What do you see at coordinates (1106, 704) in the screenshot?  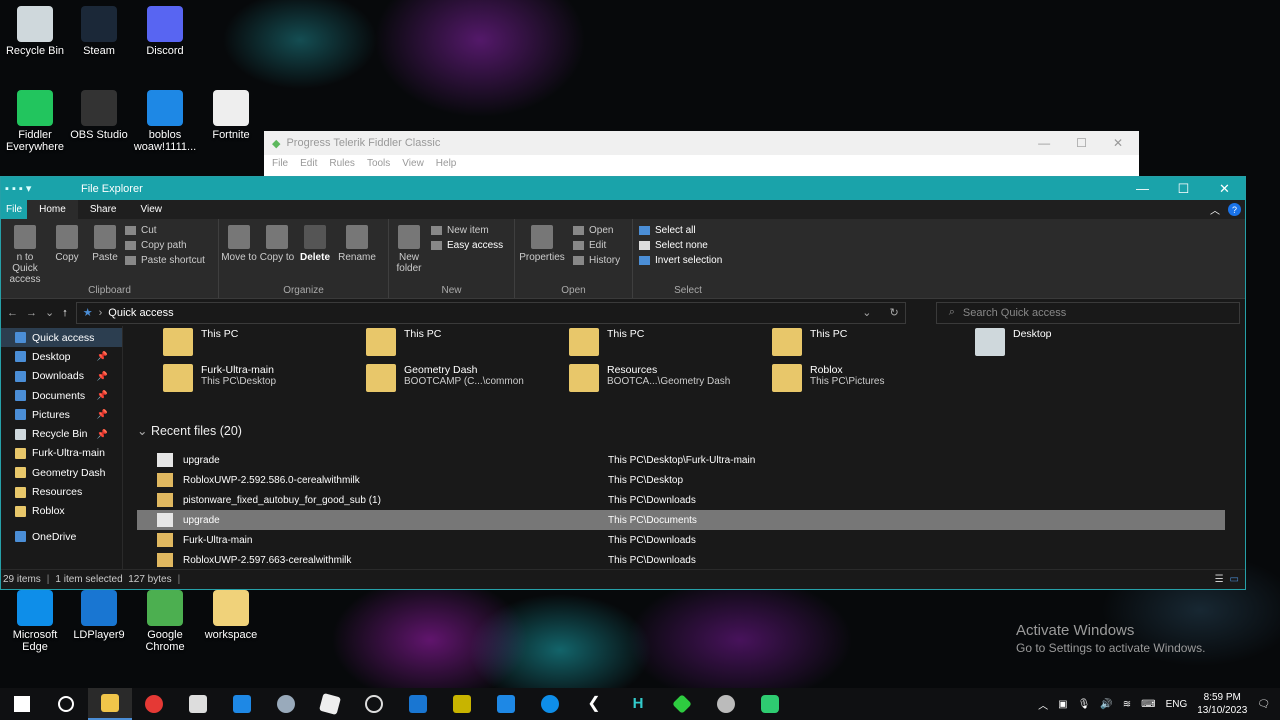 I see `volume-icon: 🔊` at bounding box center [1106, 704].